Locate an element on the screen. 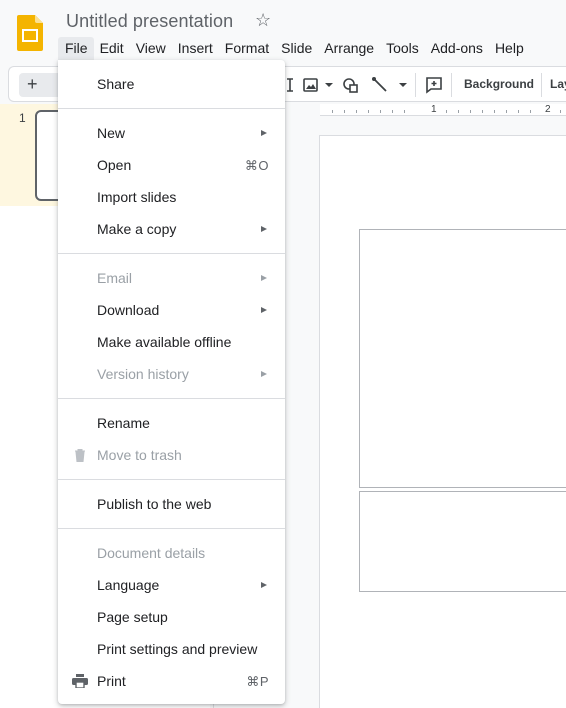 This screenshot has width=566, height=708. menu-item-import-slides: Import slides is located at coordinates (171, 197).